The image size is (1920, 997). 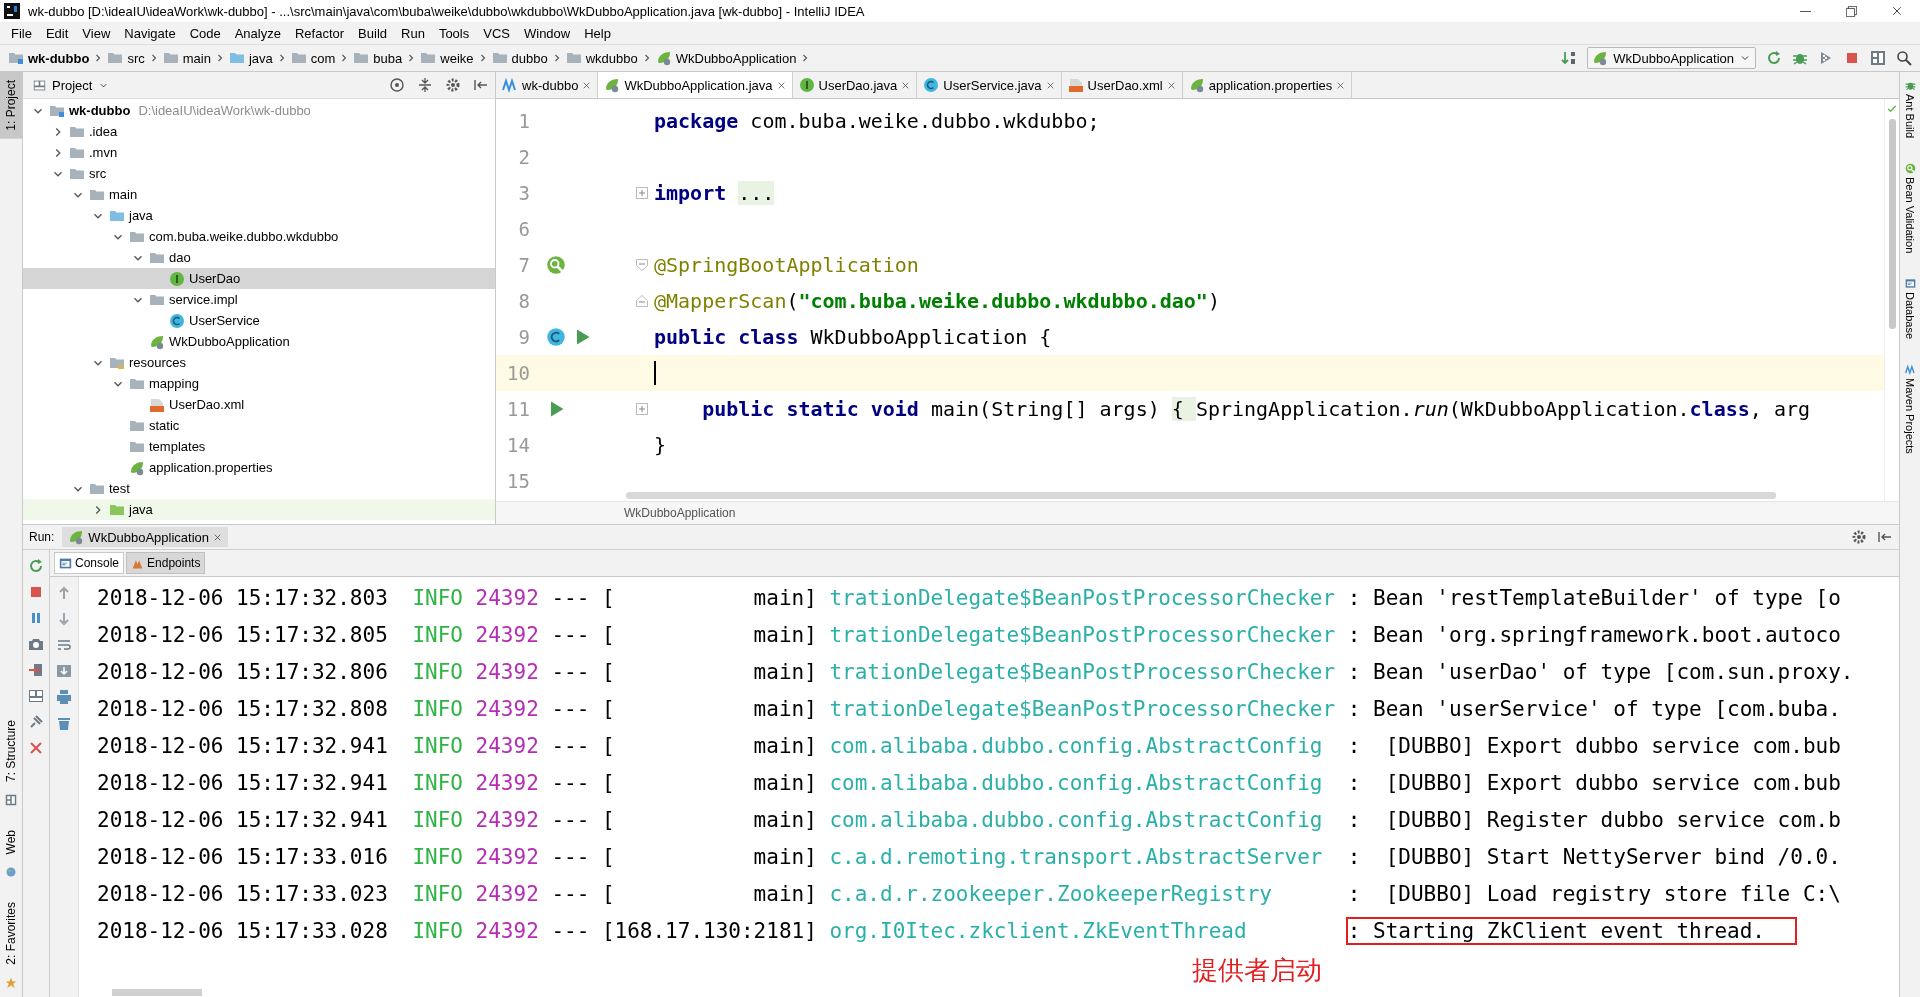 I want to click on line-number: 9, so click(x=523, y=337).